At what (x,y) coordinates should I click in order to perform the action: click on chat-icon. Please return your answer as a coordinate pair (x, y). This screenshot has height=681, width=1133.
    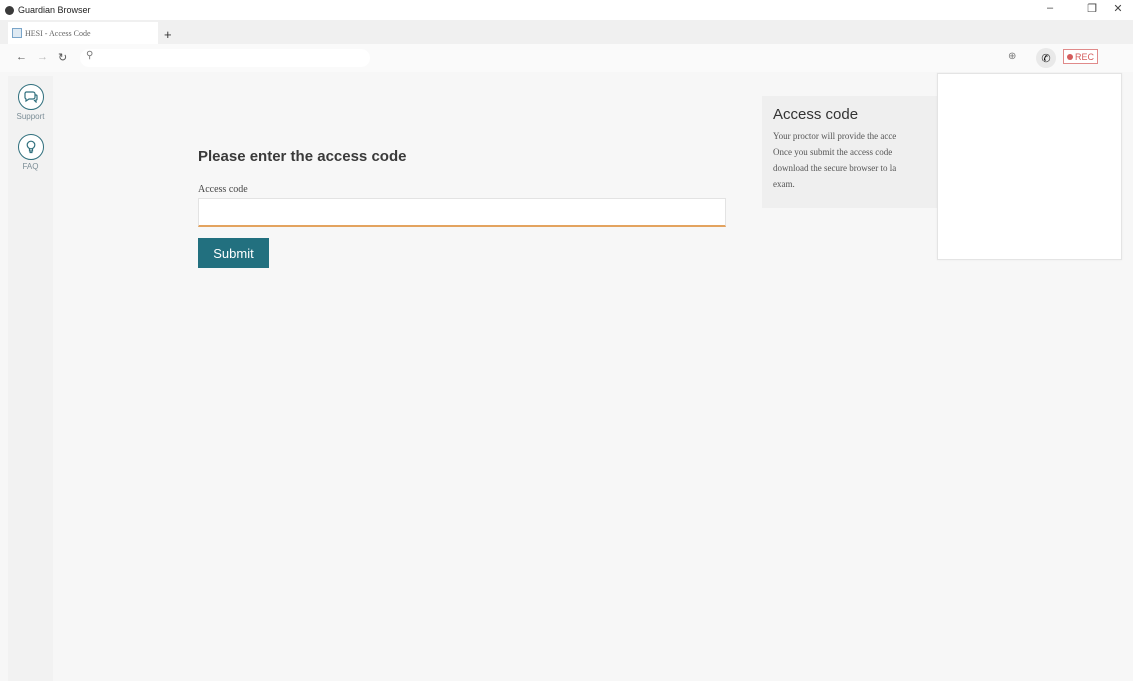
    Looking at the image, I should click on (30, 97).